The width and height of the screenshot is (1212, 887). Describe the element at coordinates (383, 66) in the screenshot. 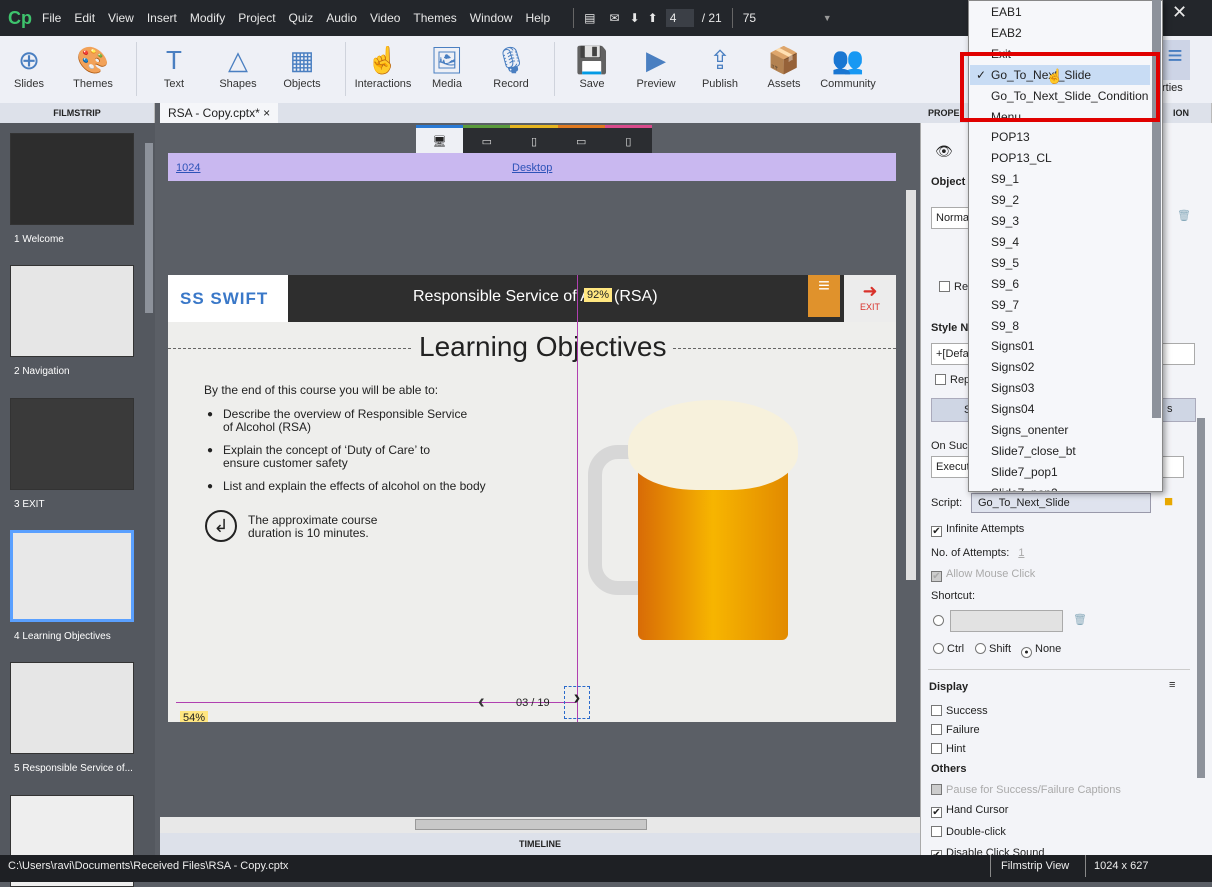

I see `interactions-button: ☝ Interactions` at that location.